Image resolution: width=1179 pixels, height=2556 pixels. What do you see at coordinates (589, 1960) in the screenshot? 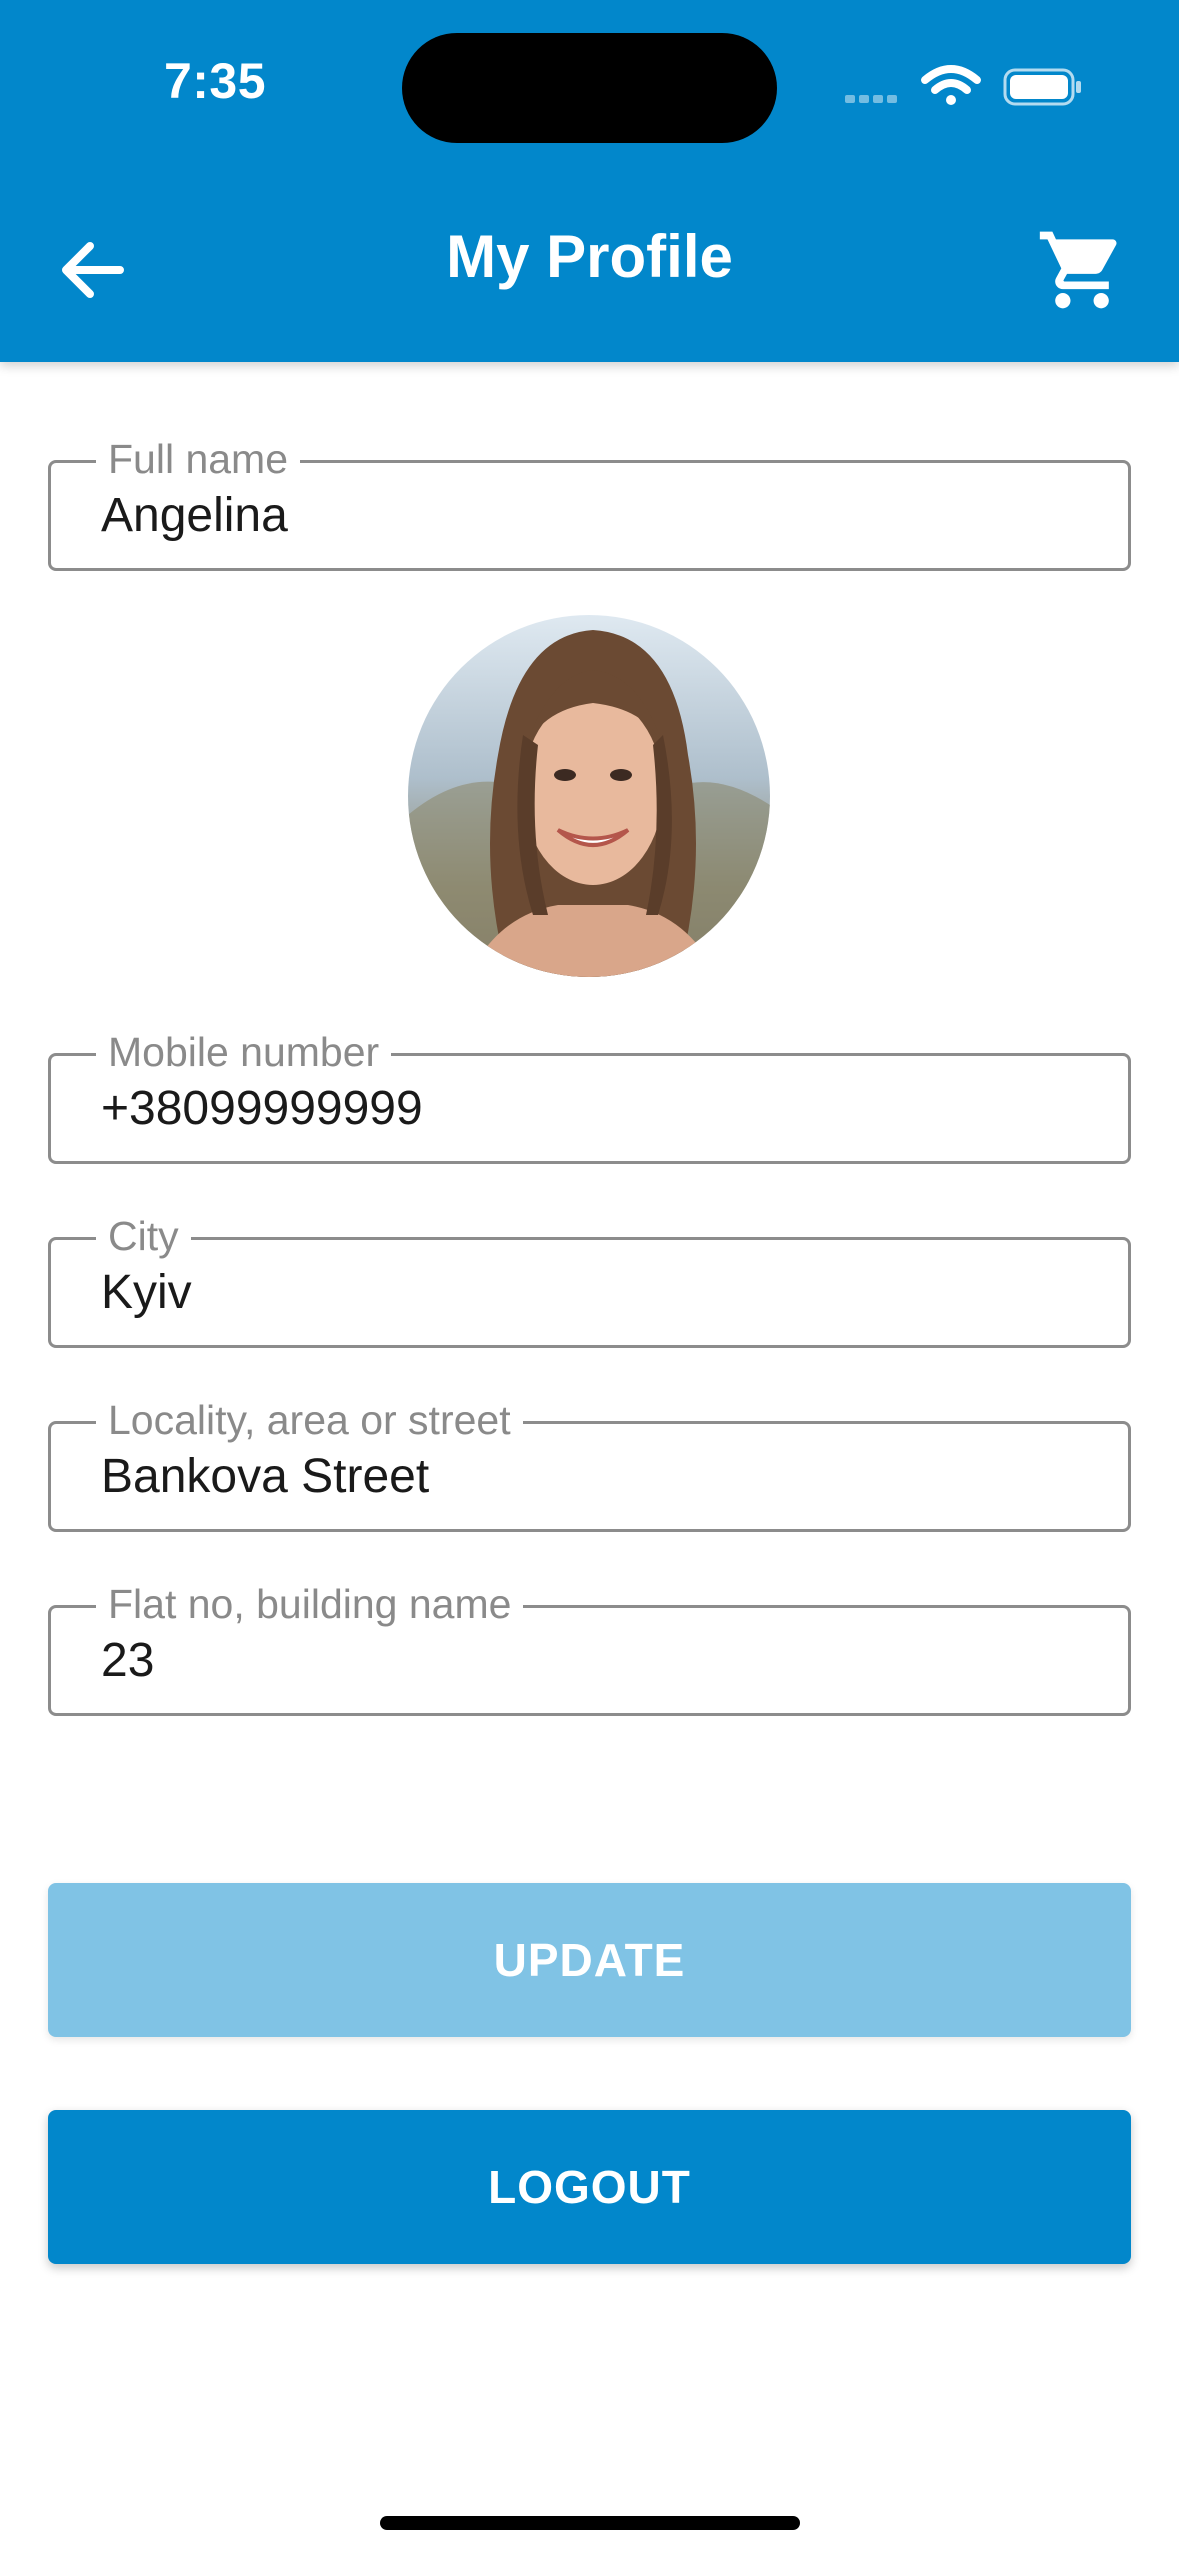
I see `update-button: UPDATE` at bounding box center [589, 1960].